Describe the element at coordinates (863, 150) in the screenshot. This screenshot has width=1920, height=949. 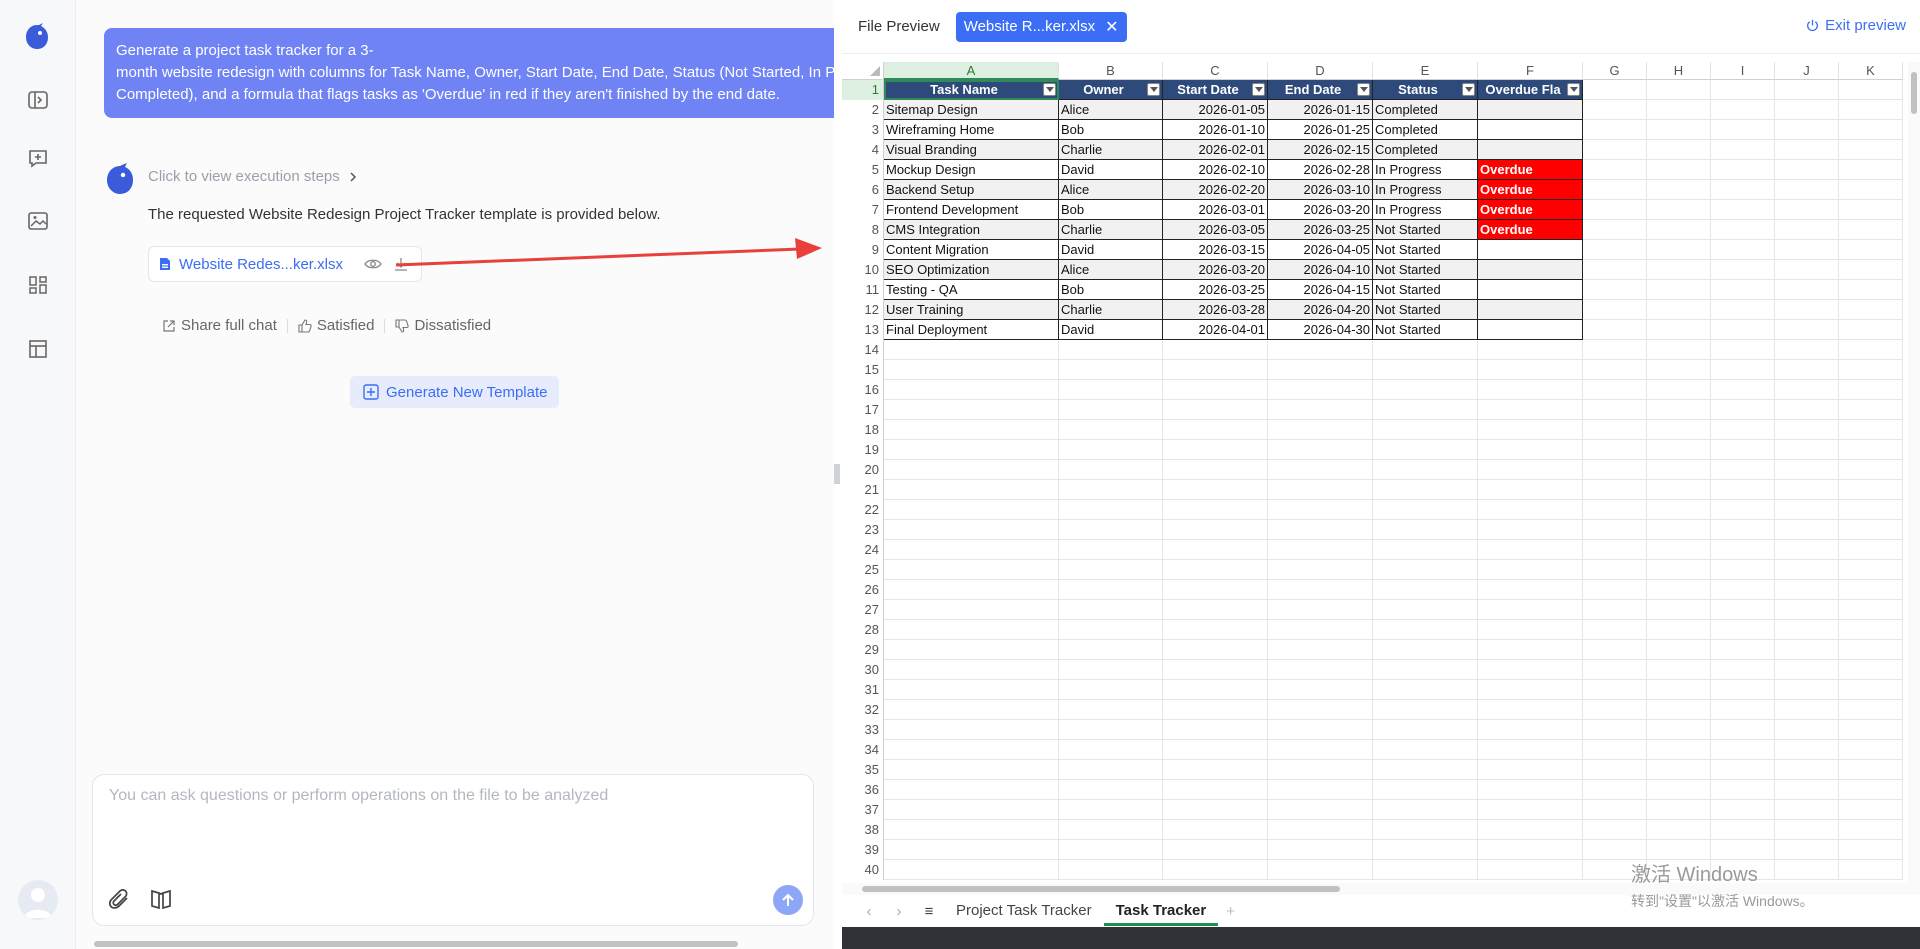
I see `row-number: 4` at that location.